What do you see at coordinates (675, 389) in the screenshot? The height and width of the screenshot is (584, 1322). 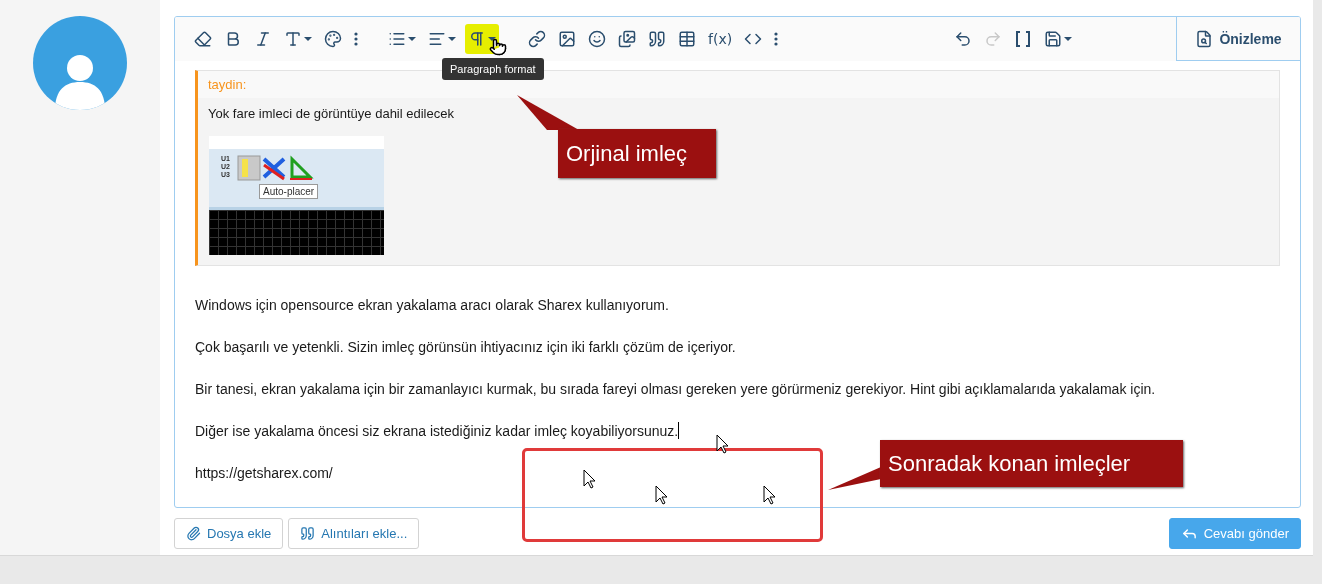 I see `message-paragraph: Bir tanesi, ekran yakalama için bir zamanlayıcı kurmak, bu sırada fareyi olması gereken yere görürmeniz gerekiyor. Hint gibi açıklamalarıda yakalamak için.` at bounding box center [675, 389].